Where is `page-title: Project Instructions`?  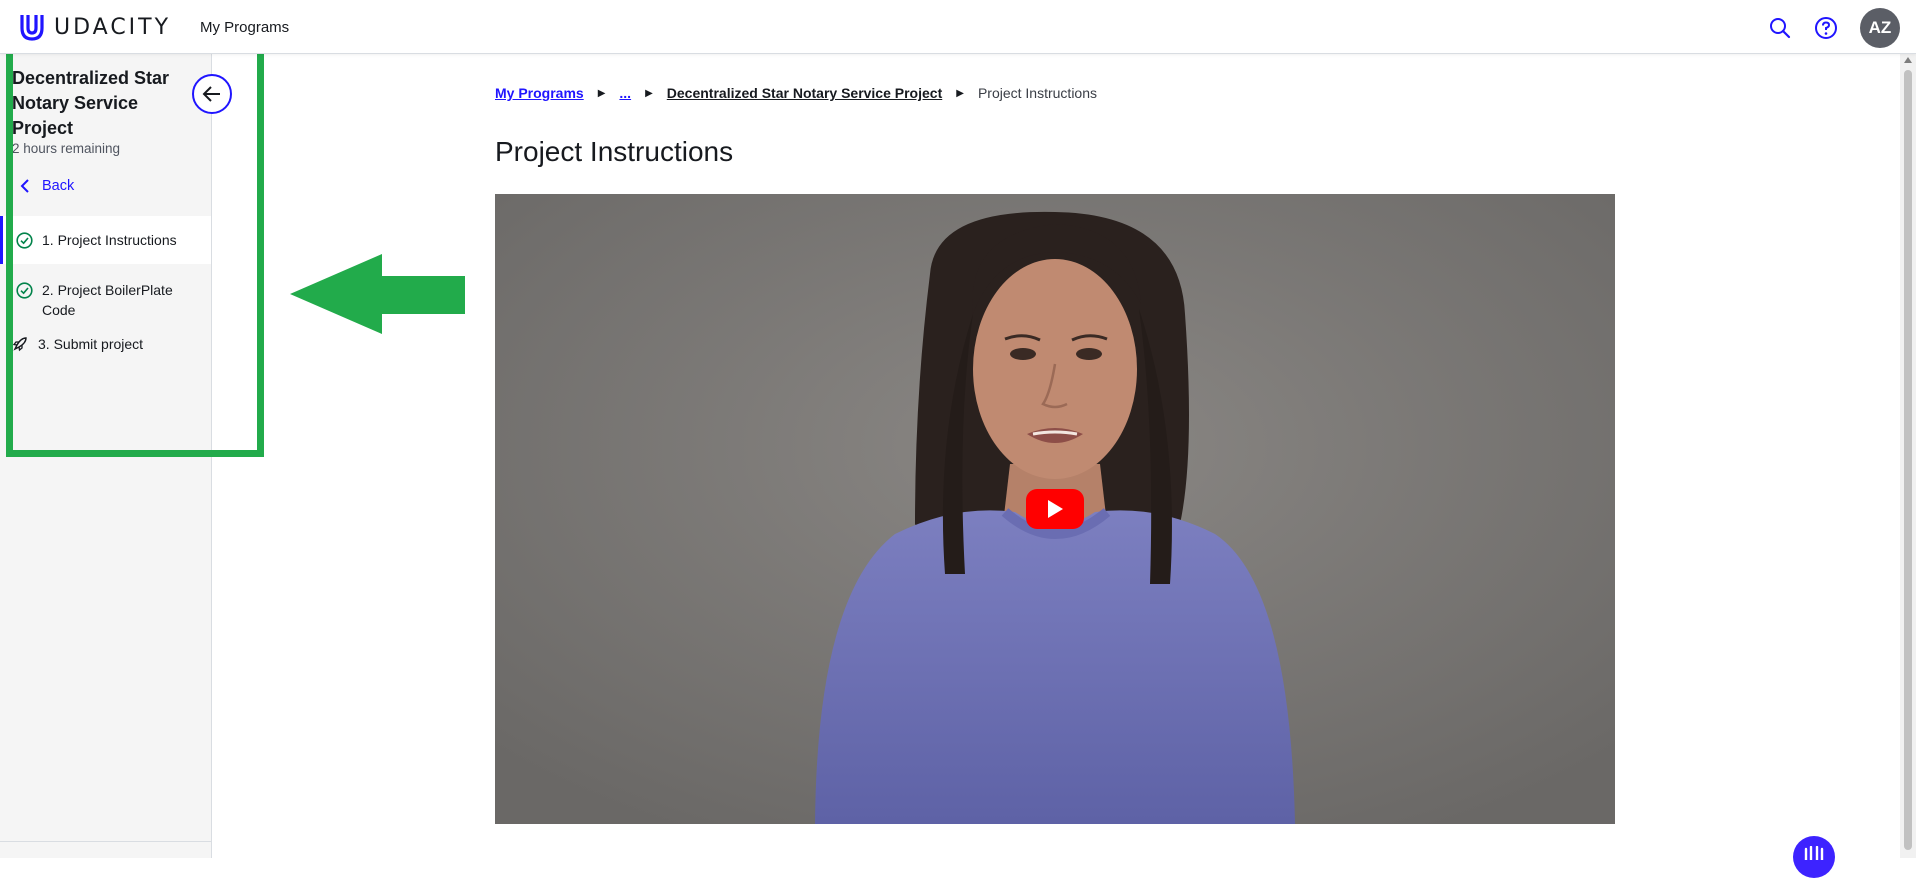
page-title: Project Instructions is located at coordinates (614, 151).